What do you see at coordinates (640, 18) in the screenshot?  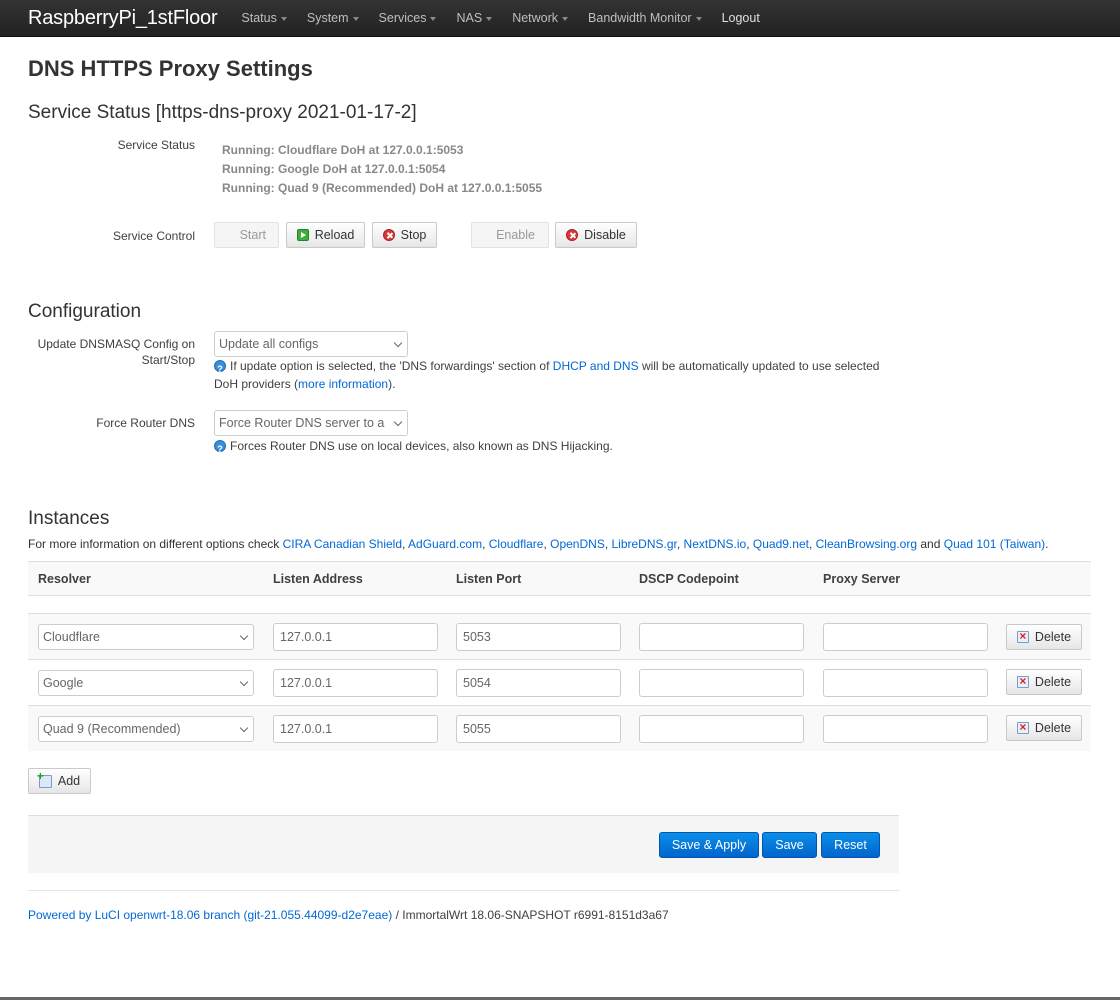 I see `nav-bandwidth-monitor-label: Bandwidth Monitor` at bounding box center [640, 18].